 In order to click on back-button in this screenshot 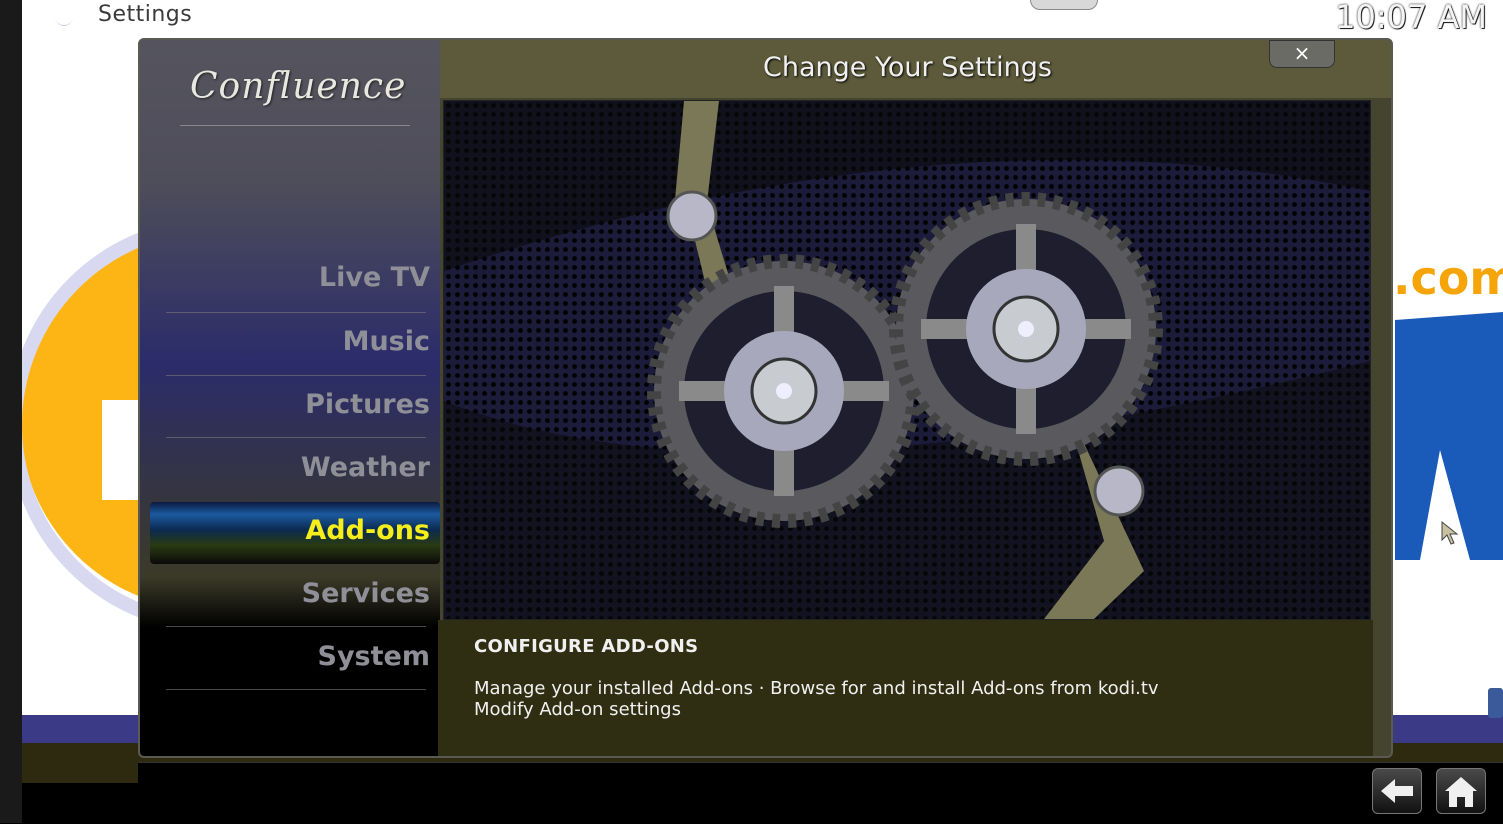, I will do `click(1397, 791)`.